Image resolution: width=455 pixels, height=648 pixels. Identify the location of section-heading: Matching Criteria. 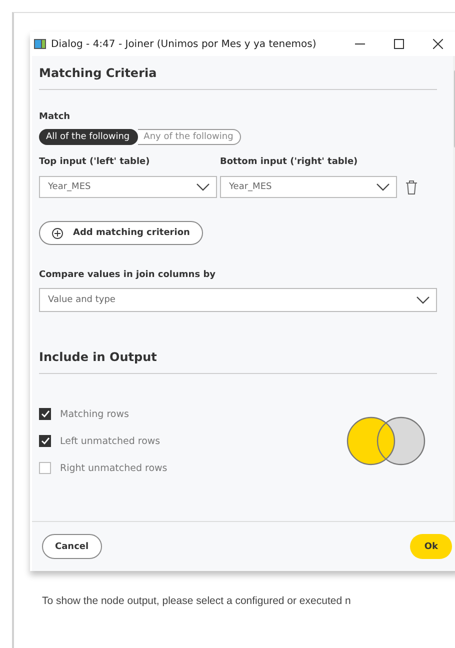
(98, 72).